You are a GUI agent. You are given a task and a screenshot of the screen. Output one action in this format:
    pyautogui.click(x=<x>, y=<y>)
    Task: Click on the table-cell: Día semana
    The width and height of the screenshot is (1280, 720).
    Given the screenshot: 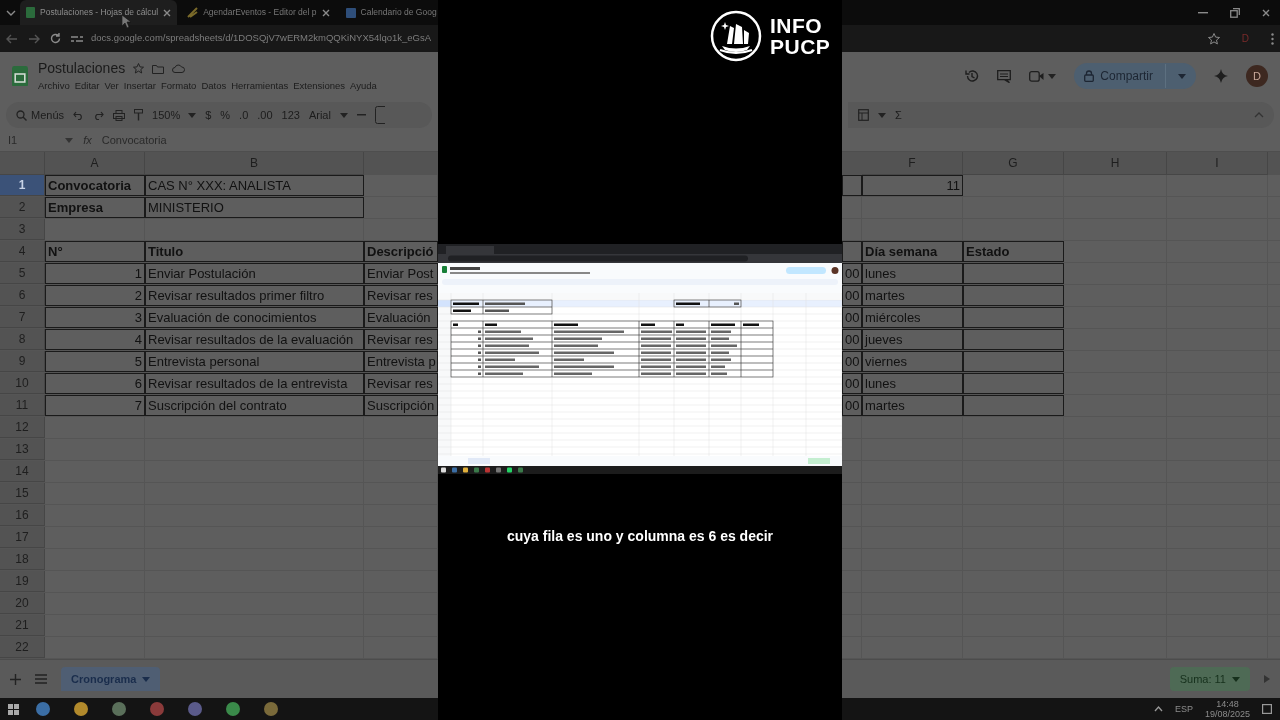 What is the action you would take?
    pyautogui.click(x=912, y=251)
    